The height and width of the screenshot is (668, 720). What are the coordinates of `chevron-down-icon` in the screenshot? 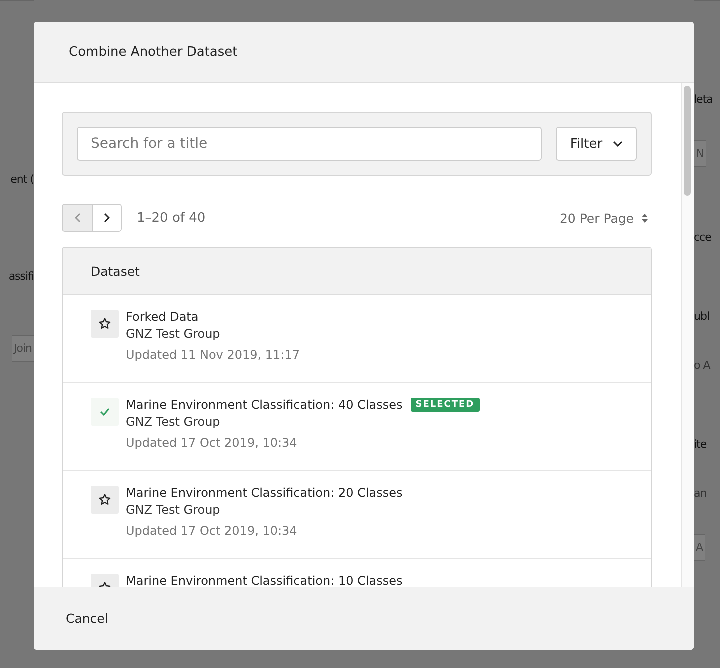 It's located at (617, 144).